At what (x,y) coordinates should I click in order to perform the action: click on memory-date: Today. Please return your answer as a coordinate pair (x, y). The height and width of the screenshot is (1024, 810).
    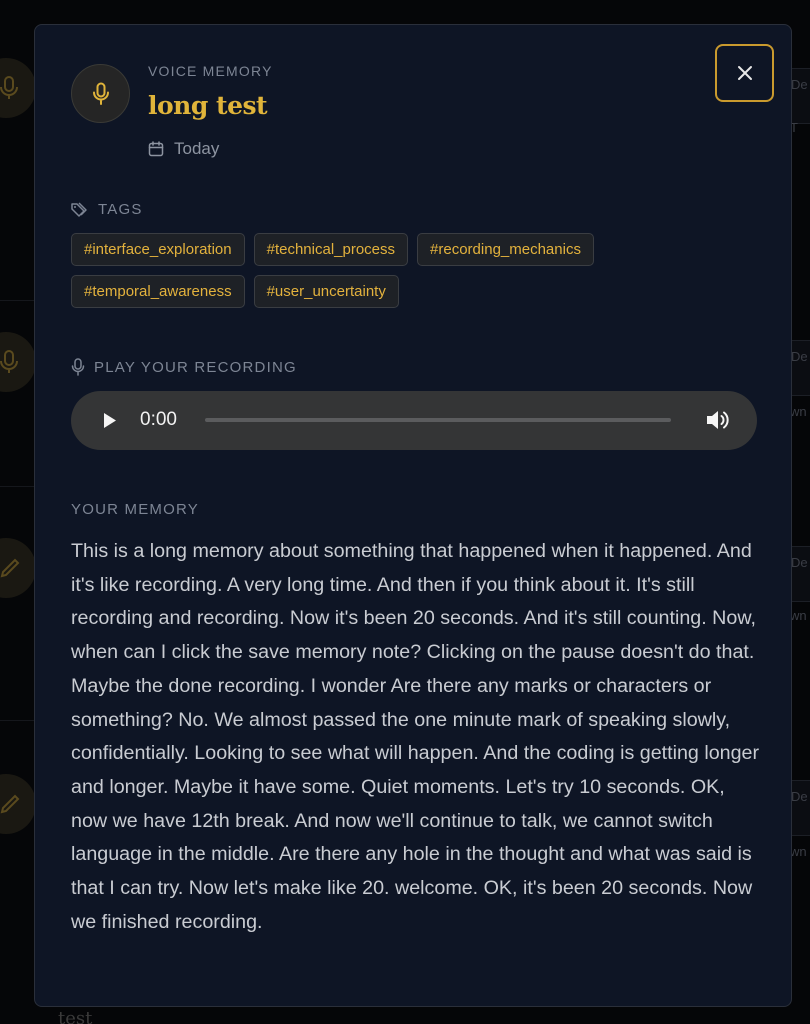
    Looking at the image, I should click on (183, 149).